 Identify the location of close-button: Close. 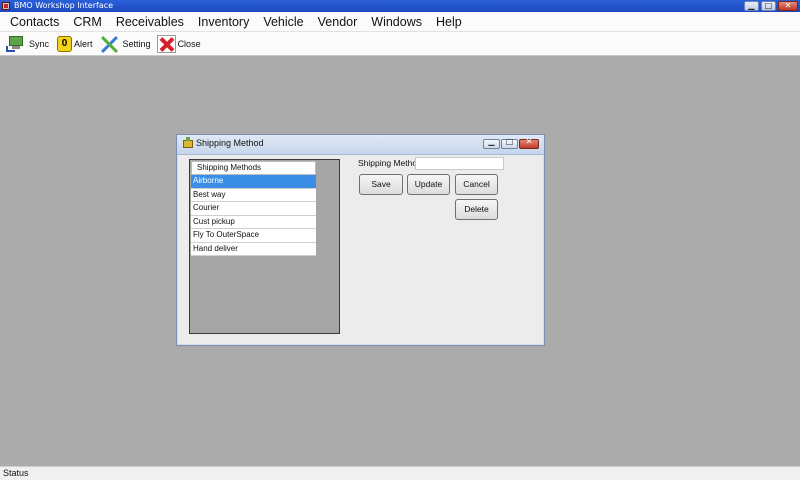
(178, 43).